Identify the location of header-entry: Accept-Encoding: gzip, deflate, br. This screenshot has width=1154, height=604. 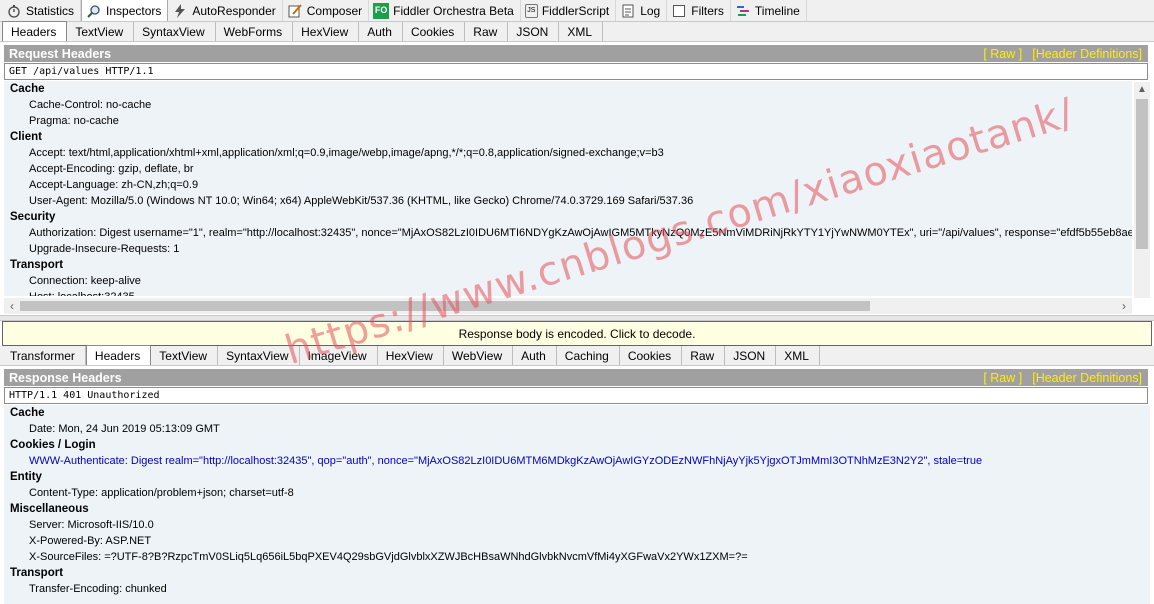
(568, 169).